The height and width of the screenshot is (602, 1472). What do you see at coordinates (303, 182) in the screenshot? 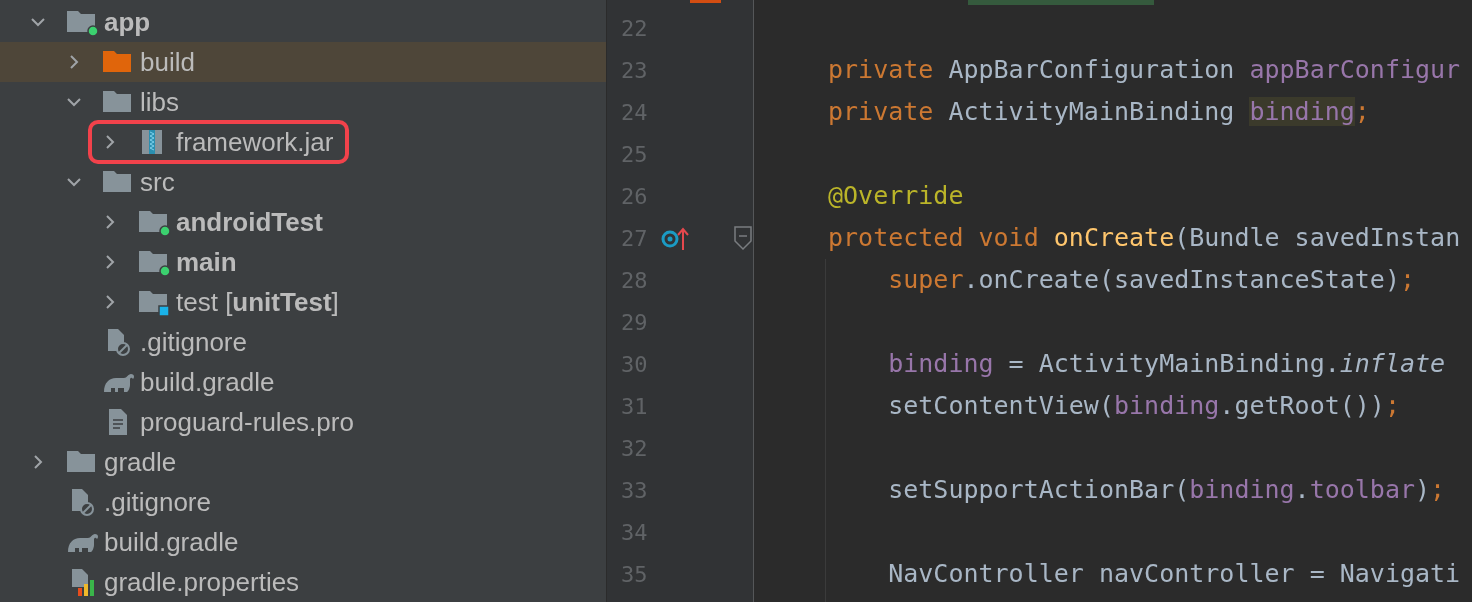
I see `tree-item: src` at bounding box center [303, 182].